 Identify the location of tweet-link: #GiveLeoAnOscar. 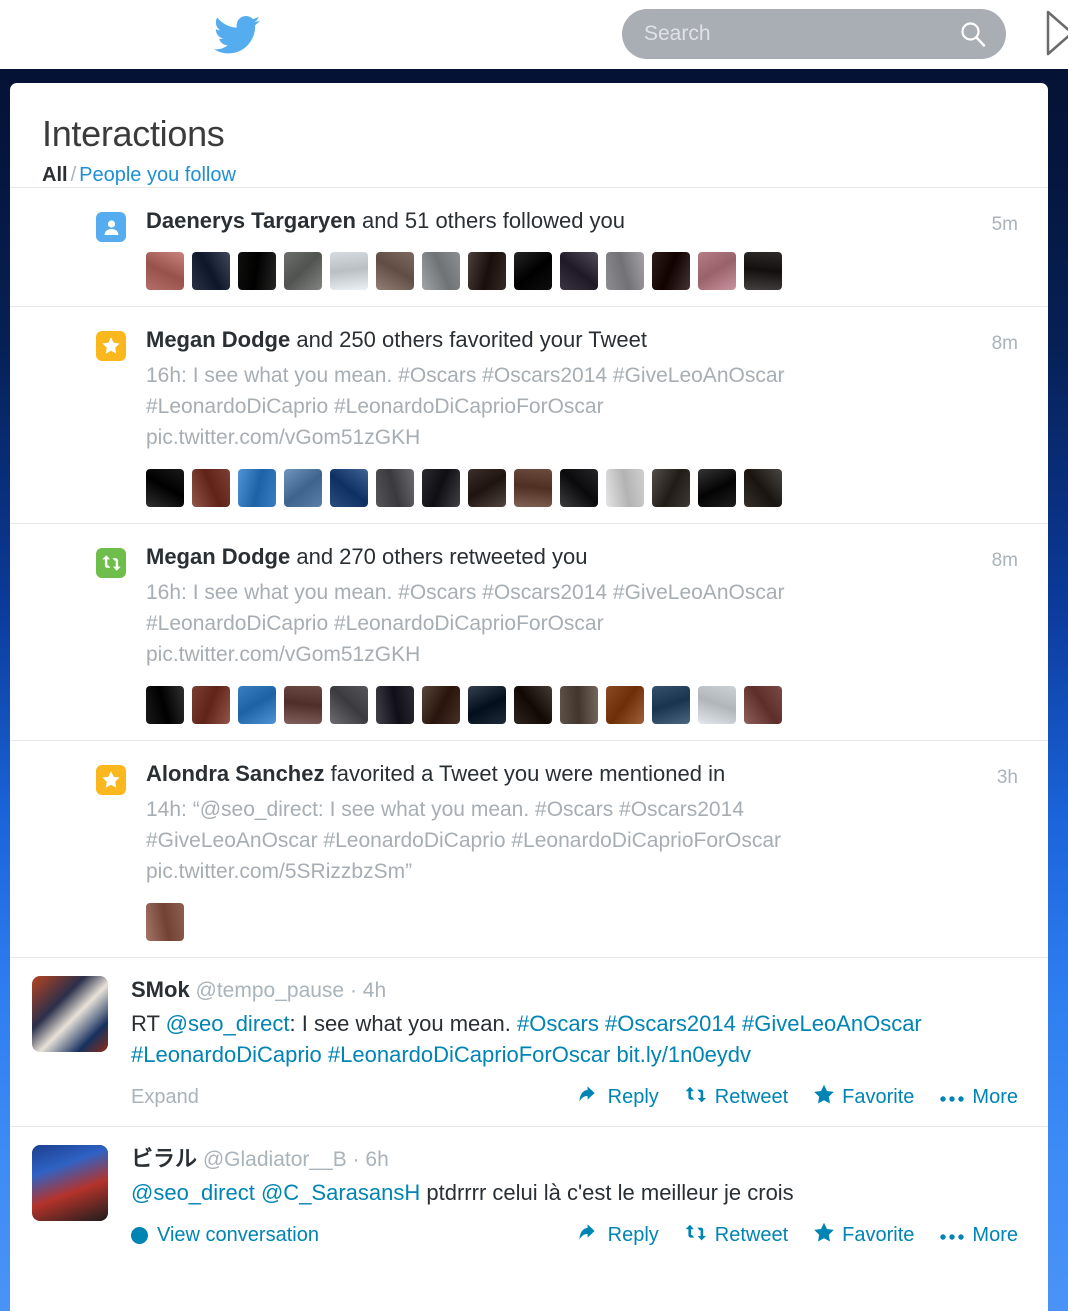
(832, 1023).